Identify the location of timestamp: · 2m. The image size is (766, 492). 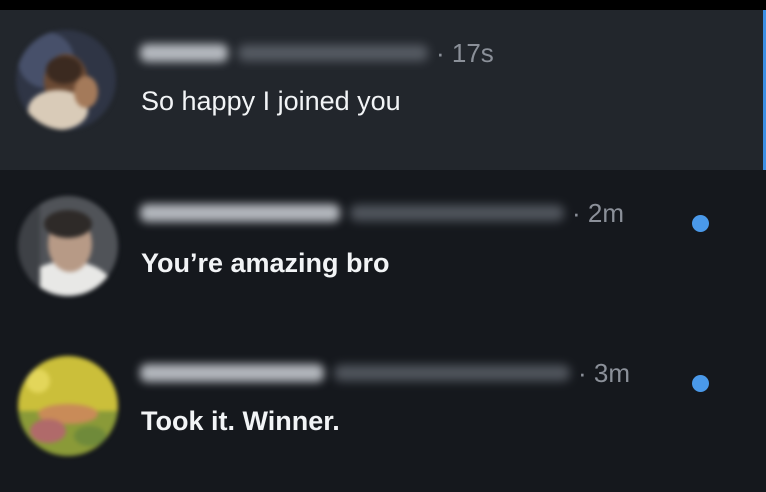
(598, 212).